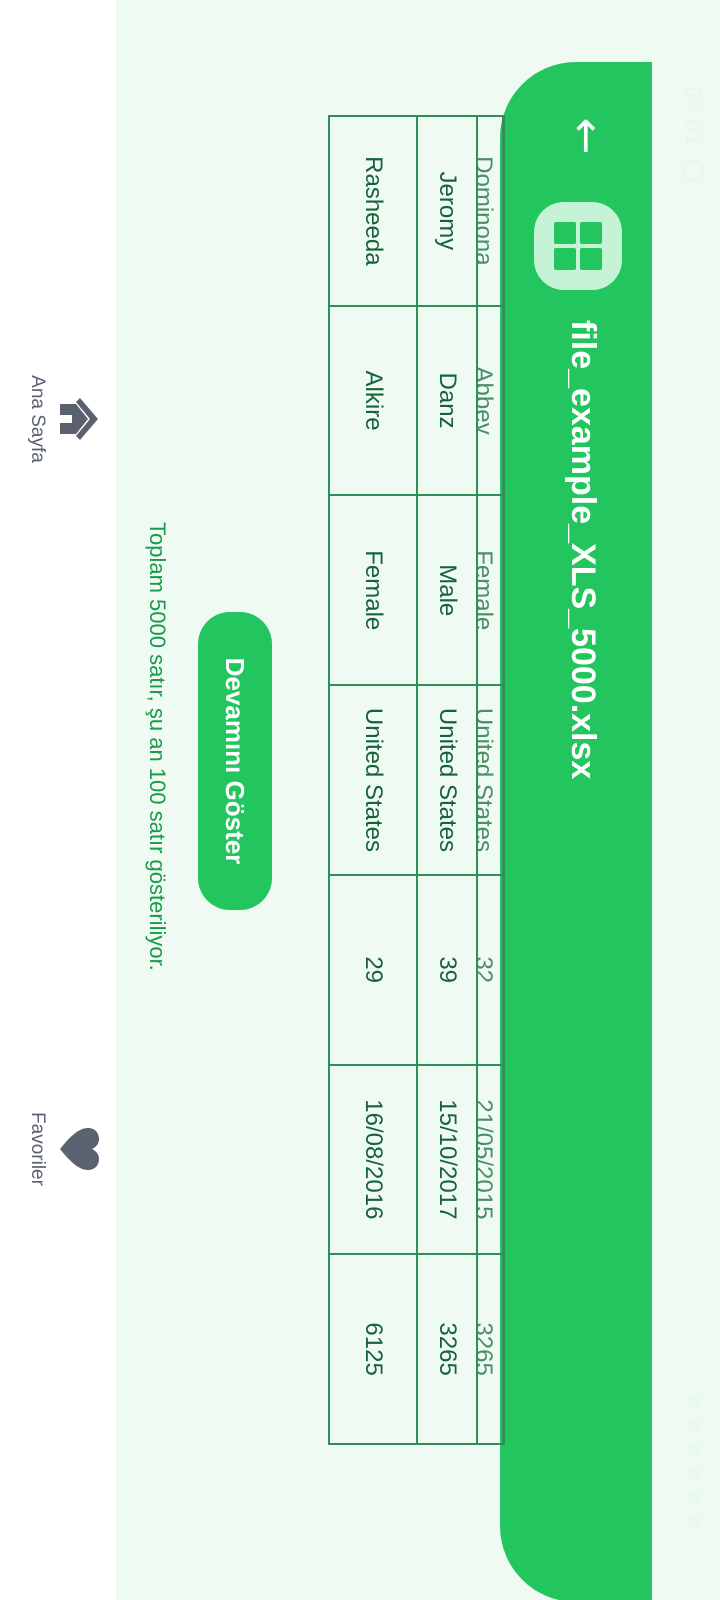 Image resolution: width=720 pixels, height=1600 pixels. I want to click on table-cell: Dominona, so click(490, 211).